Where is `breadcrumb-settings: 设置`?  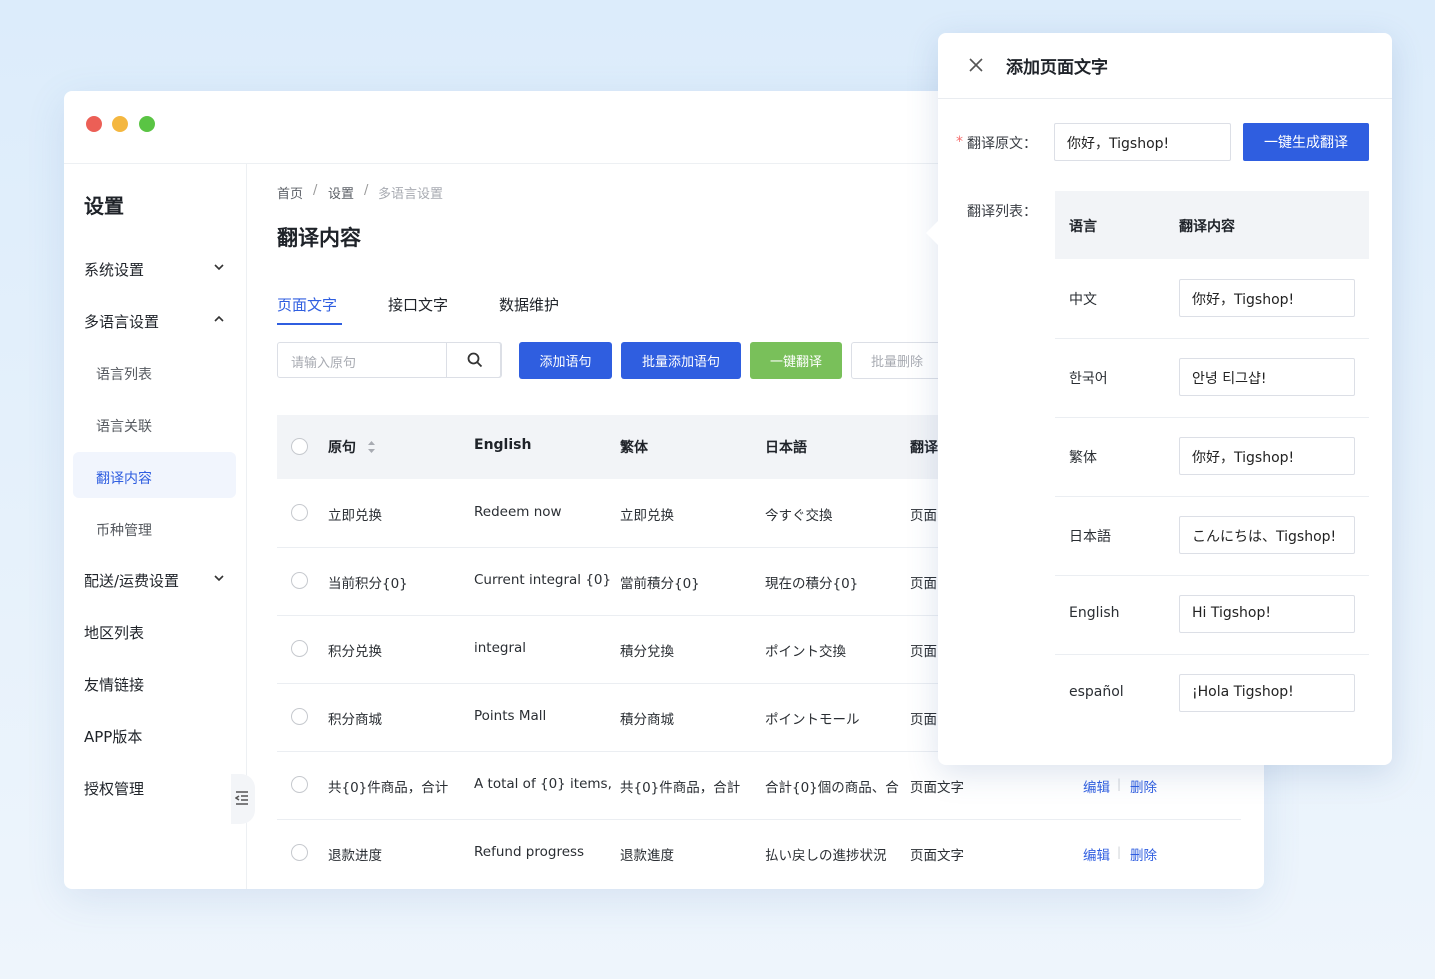 breadcrumb-settings: 设置 is located at coordinates (341, 192).